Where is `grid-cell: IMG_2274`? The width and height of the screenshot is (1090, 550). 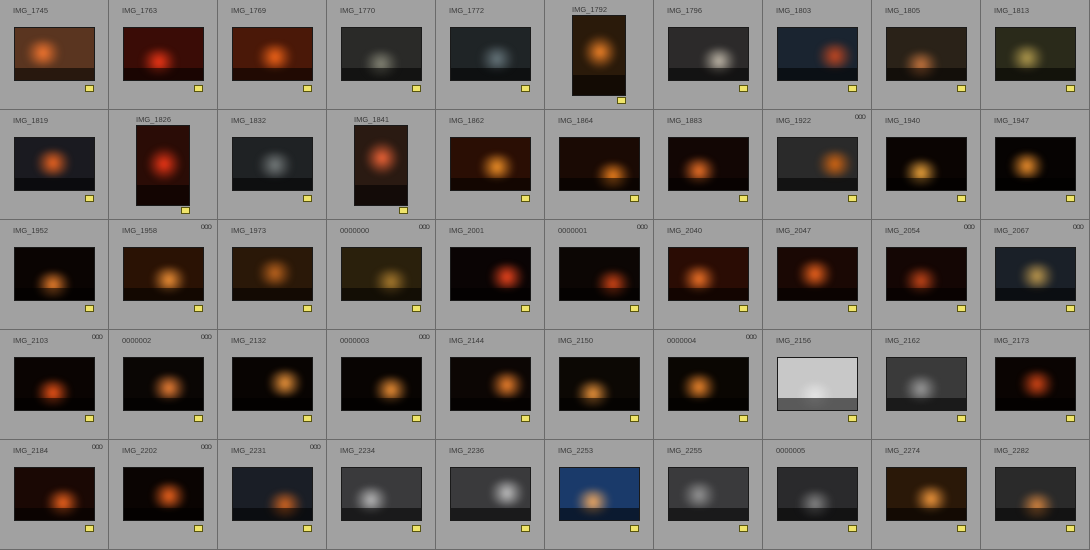
grid-cell: IMG_2274 is located at coordinates (926, 495).